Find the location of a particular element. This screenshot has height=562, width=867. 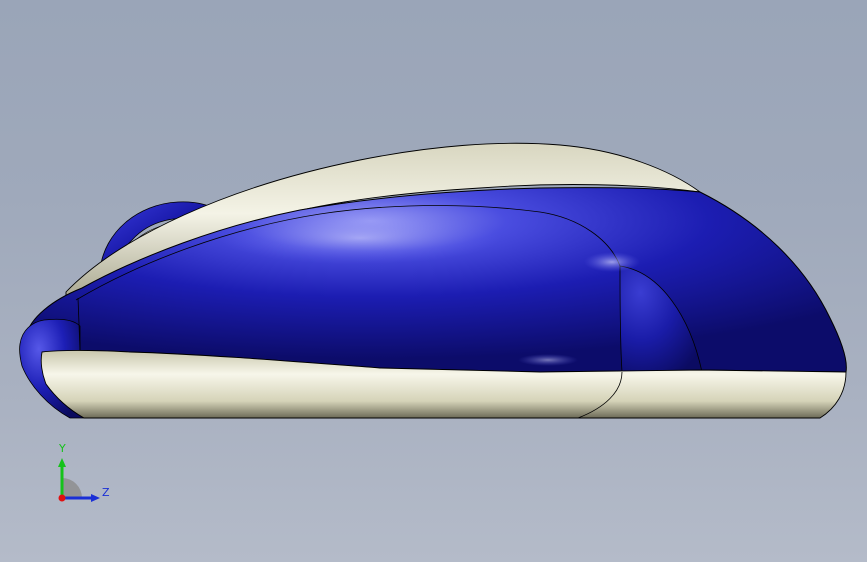

z-axis-label: Z is located at coordinates (106, 492).